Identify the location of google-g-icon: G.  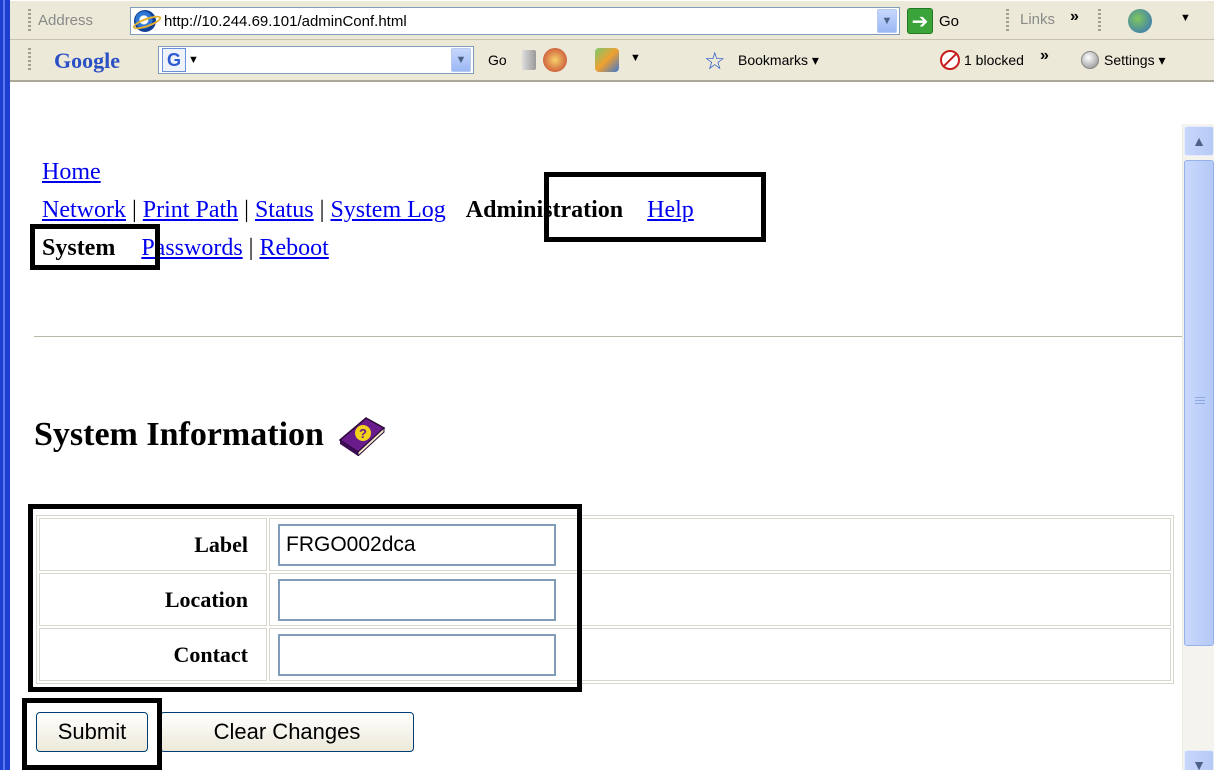
(174, 60).